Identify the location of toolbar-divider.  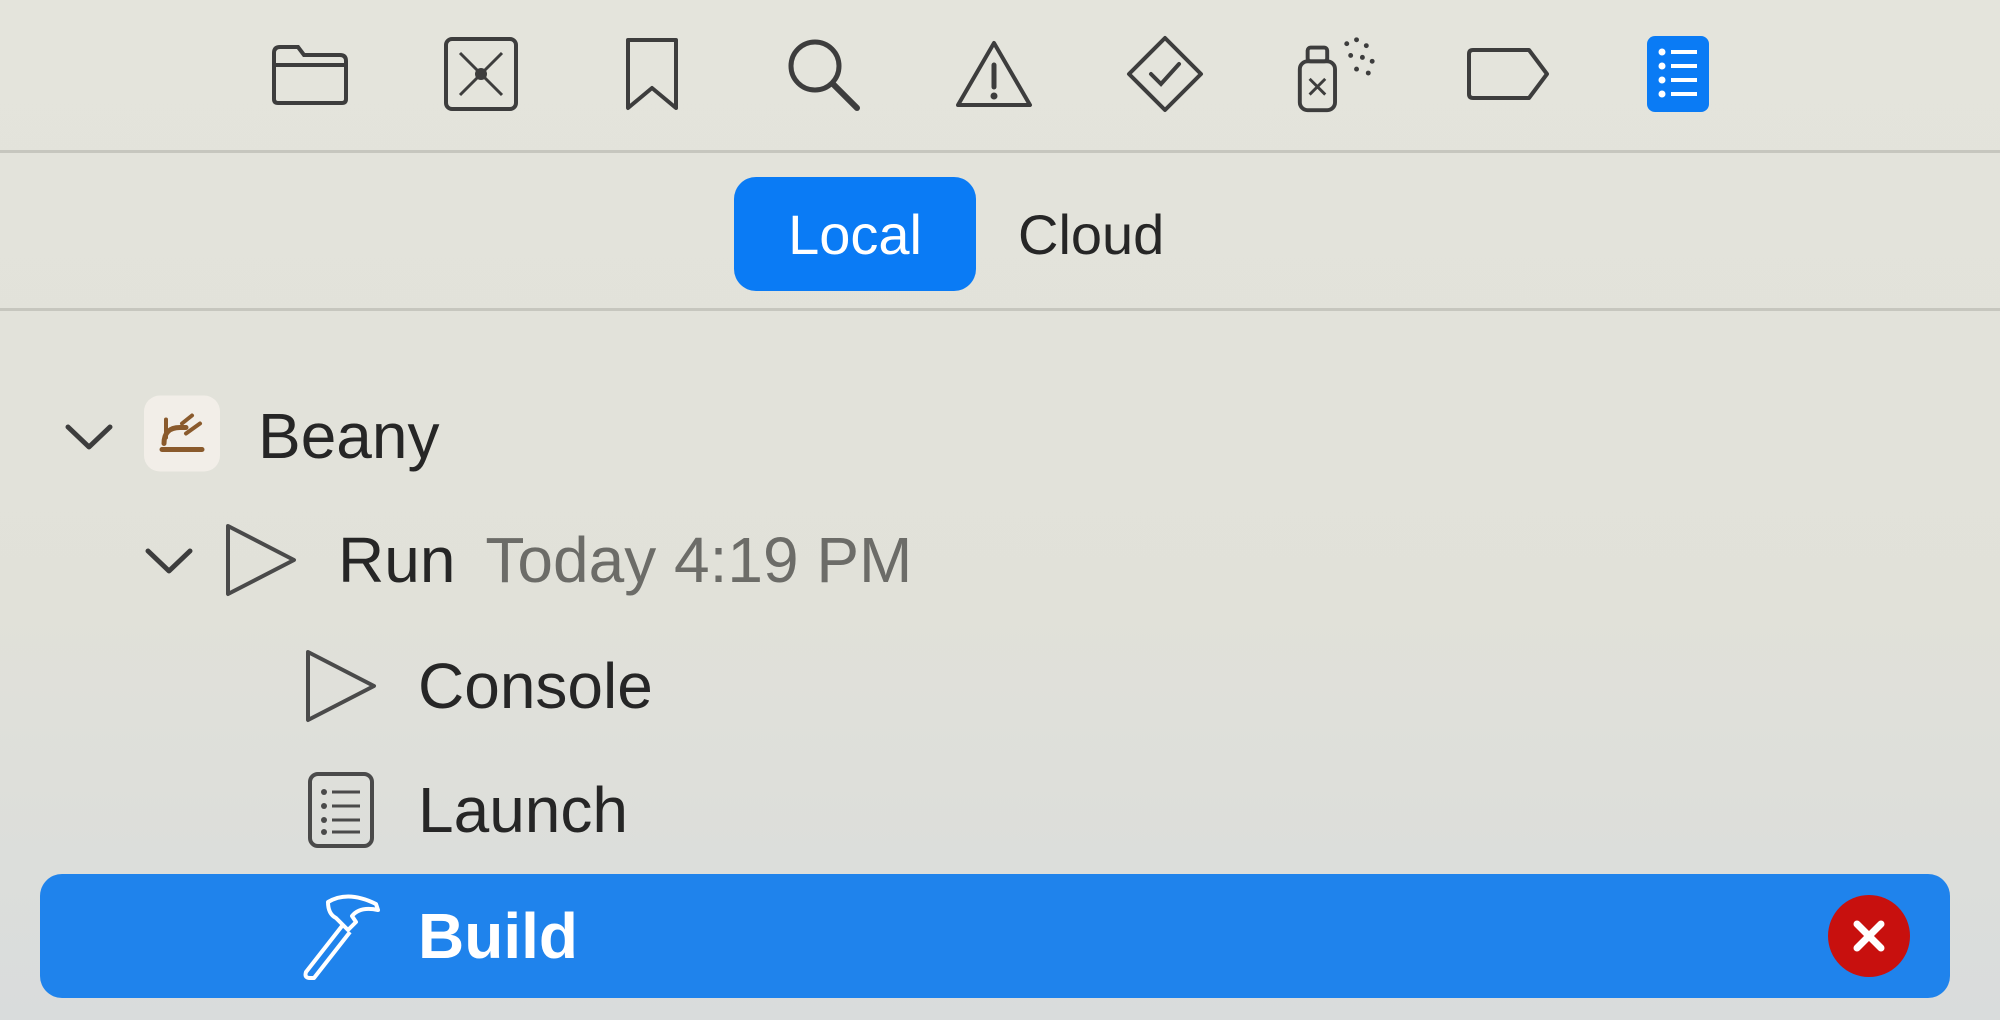
(1000, 151).